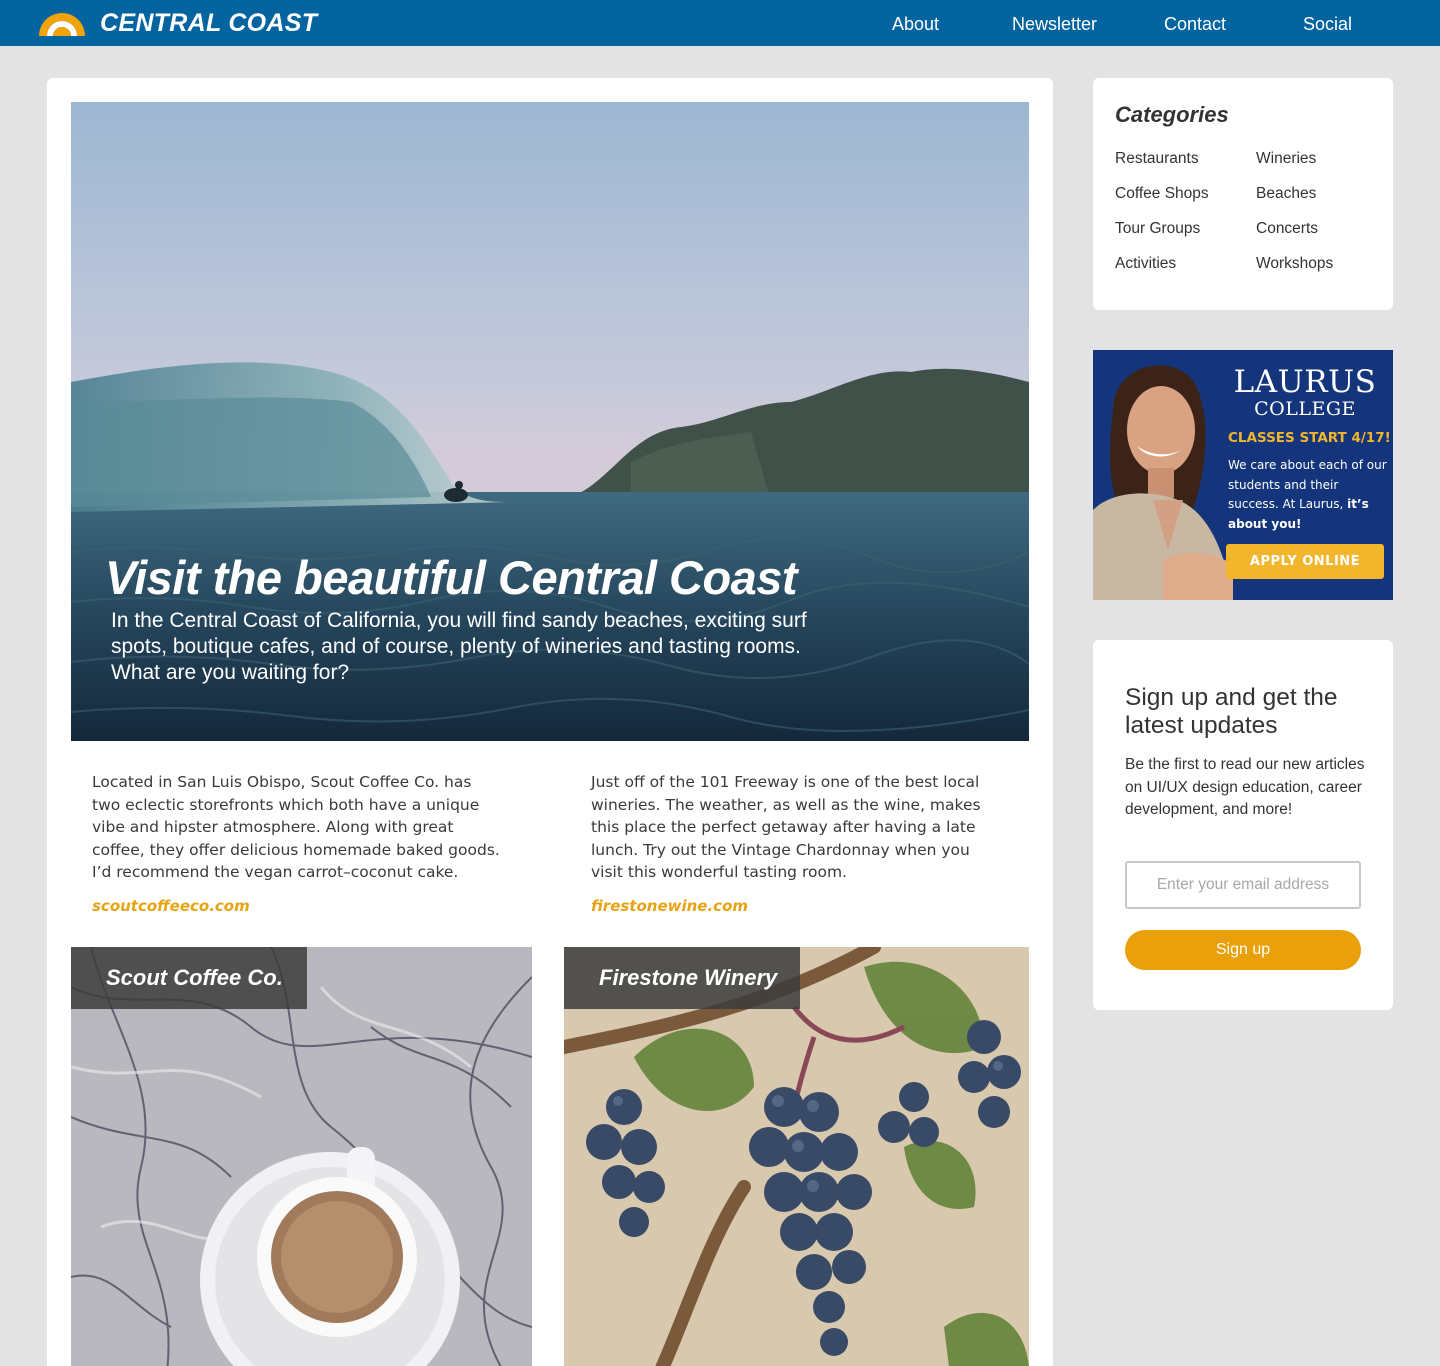  I want to click on apply-online-button: APPLY ONLINE, so click(1305, 561).